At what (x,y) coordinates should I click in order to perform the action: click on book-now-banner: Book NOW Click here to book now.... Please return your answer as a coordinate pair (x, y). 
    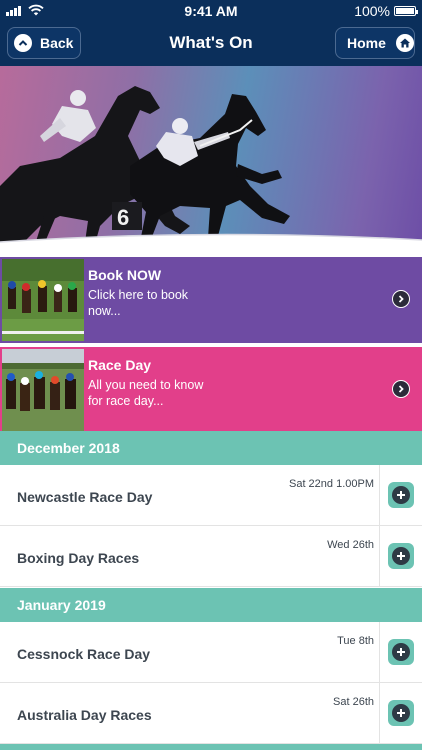
    Looking at the image, I should click on (211, 300).